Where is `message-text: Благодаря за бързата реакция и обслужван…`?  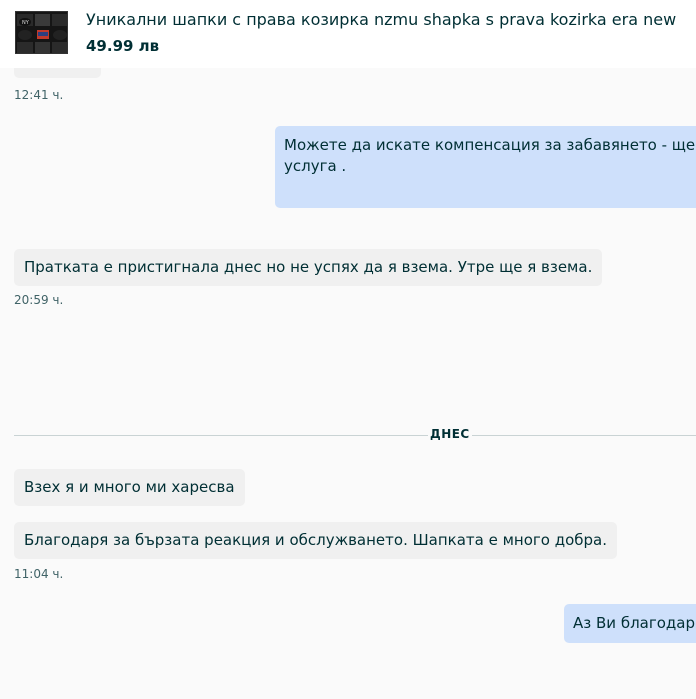
message-text: Благодаря за бързата реакция и обслужван… is located at coordinates (316, 540).